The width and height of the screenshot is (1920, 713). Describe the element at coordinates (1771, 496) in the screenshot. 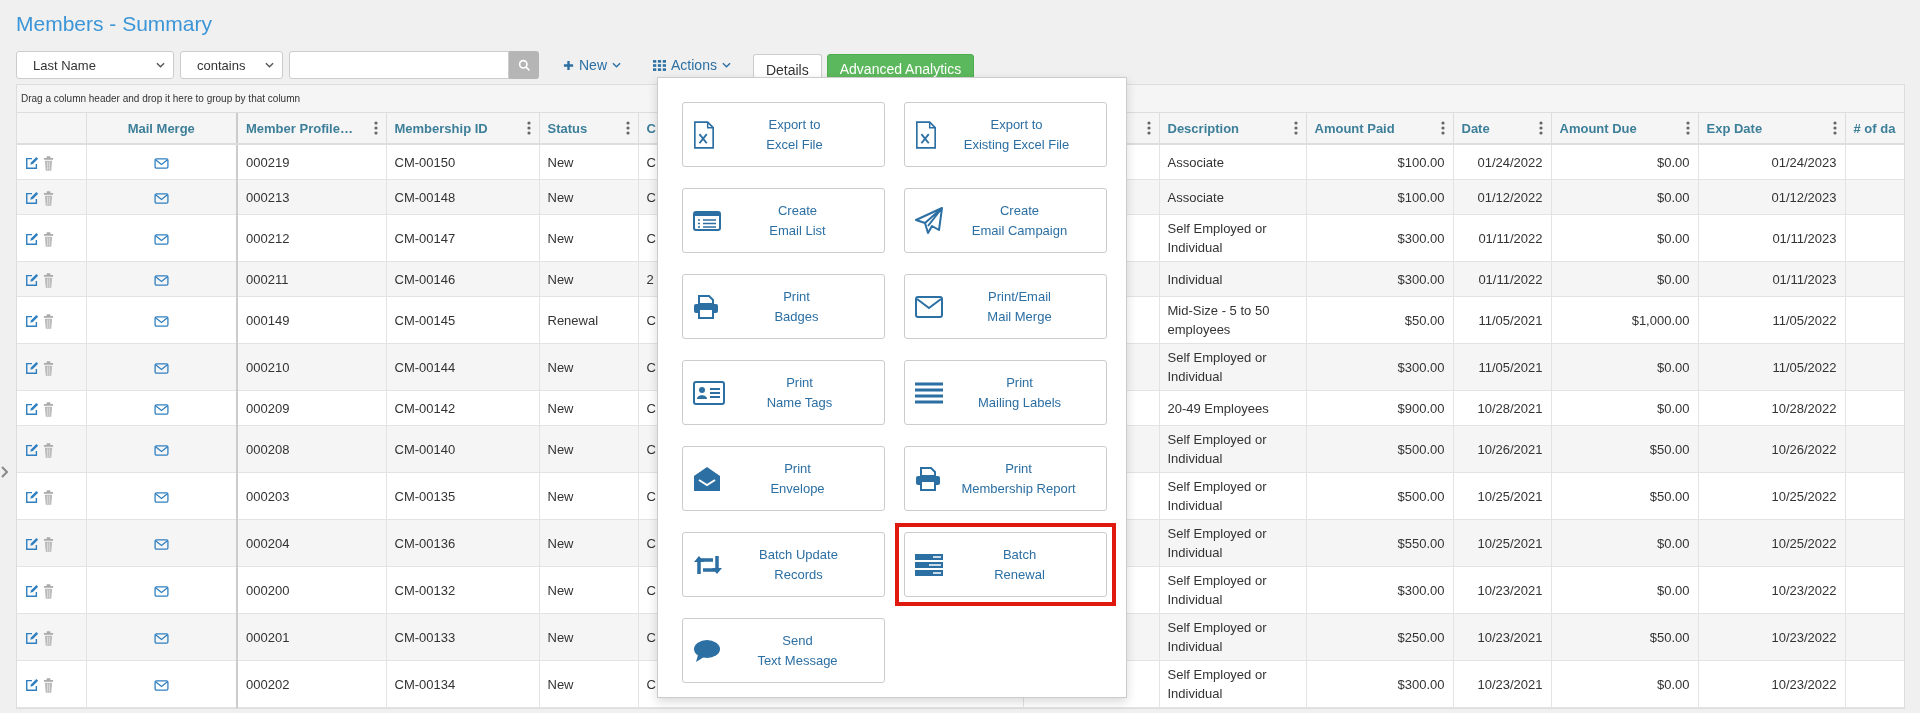

I see `table-cell: 10/25/2022` at that location.